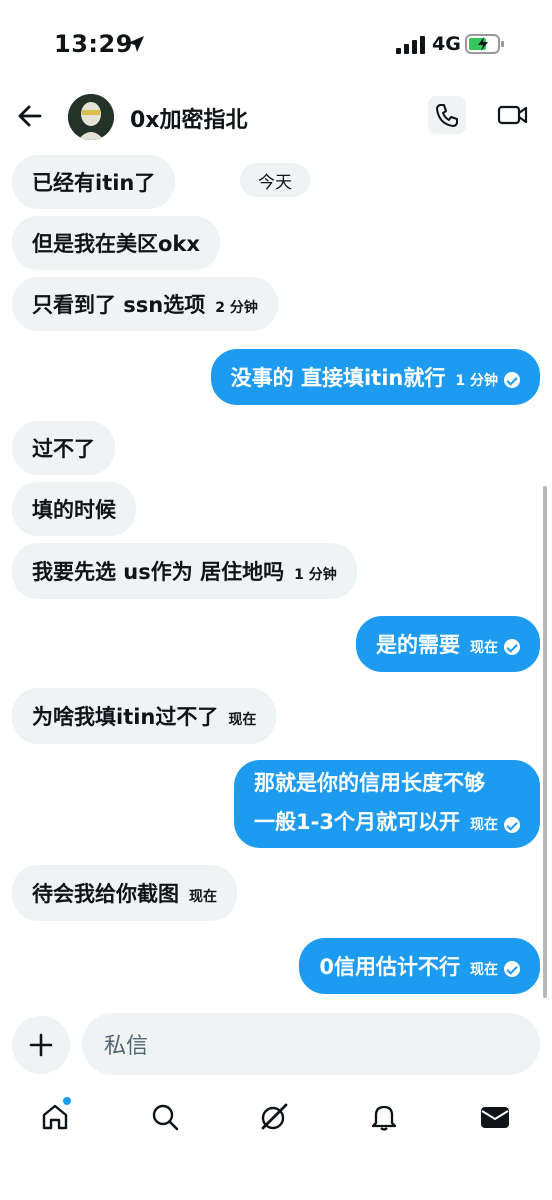 The image size is (552, 1200). Describe the element at coordinates (276, 118) in the screenshot. I see `conversation-header: 0x加密指北` at that location.